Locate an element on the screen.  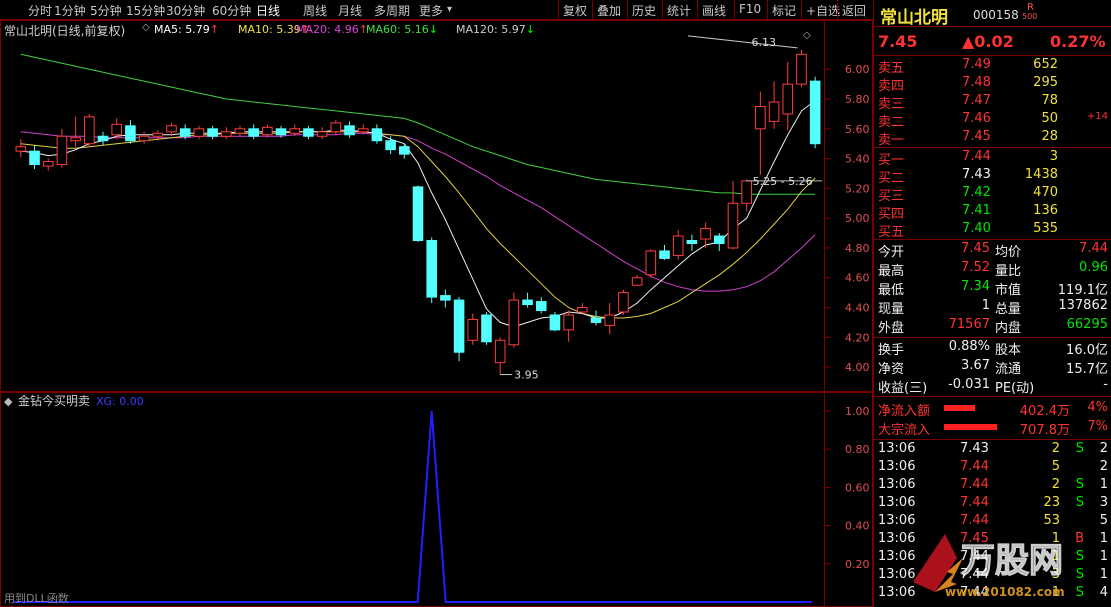
ma-legend-4: MA120: 5.97↓ is located at coordinates (495, 29).